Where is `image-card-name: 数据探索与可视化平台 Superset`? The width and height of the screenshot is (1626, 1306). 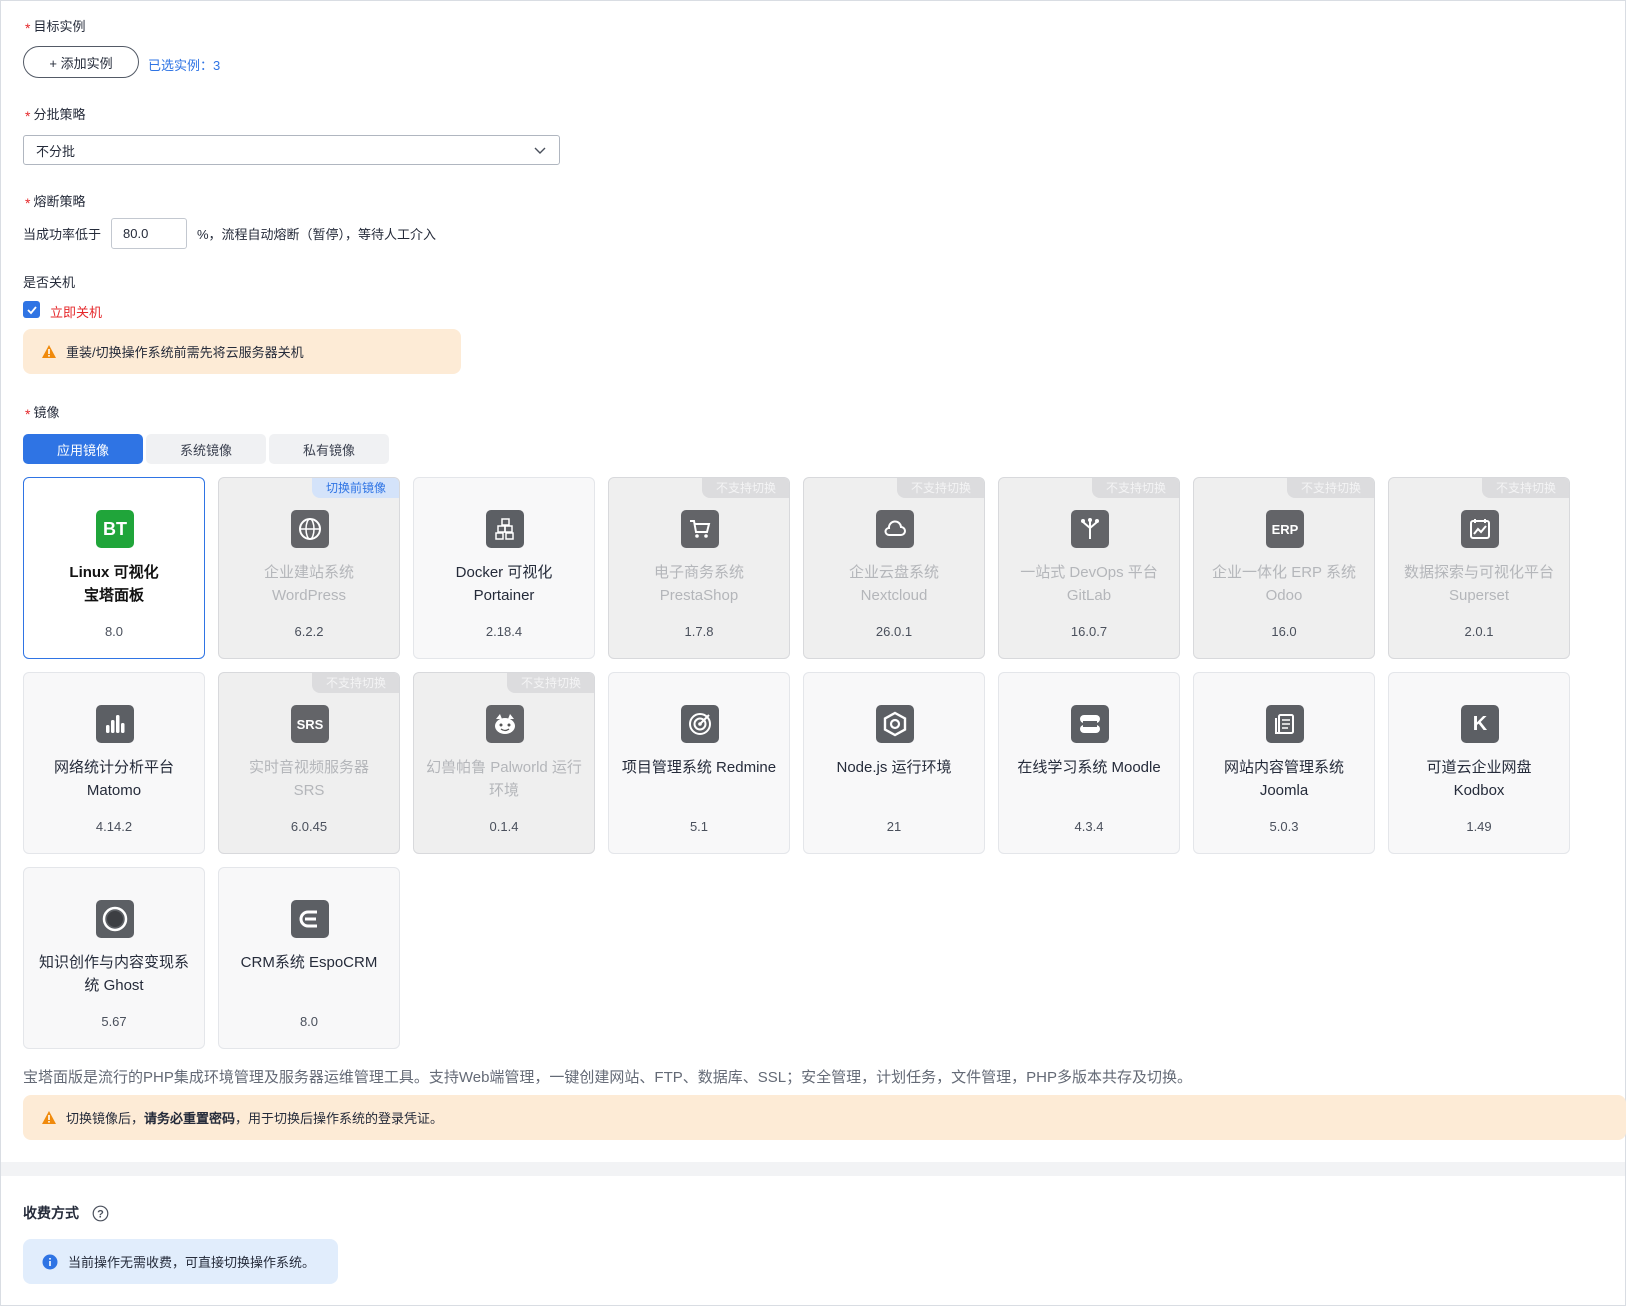 image-card-name: 数据探索与可视化平台 Superset is located at coordinates (1479, 584).